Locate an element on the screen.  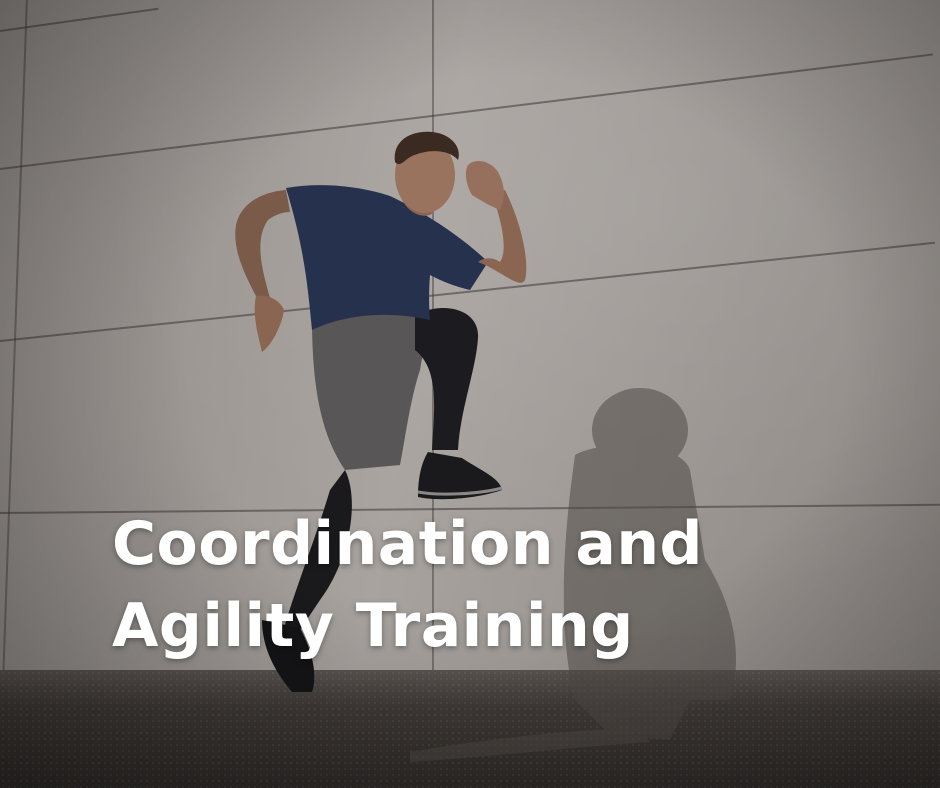
headline-line-2: Agility Training is located at coordinates (373, 626).